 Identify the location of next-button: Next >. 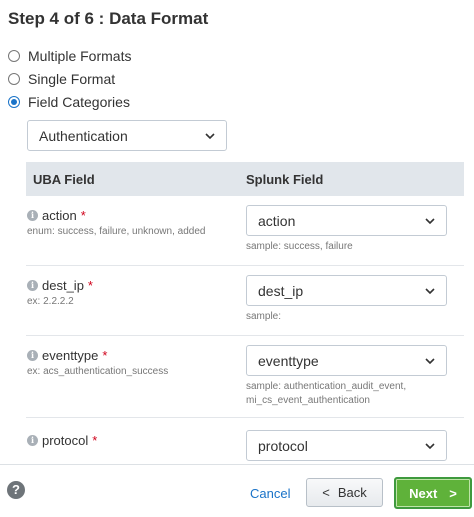
(433, 493).